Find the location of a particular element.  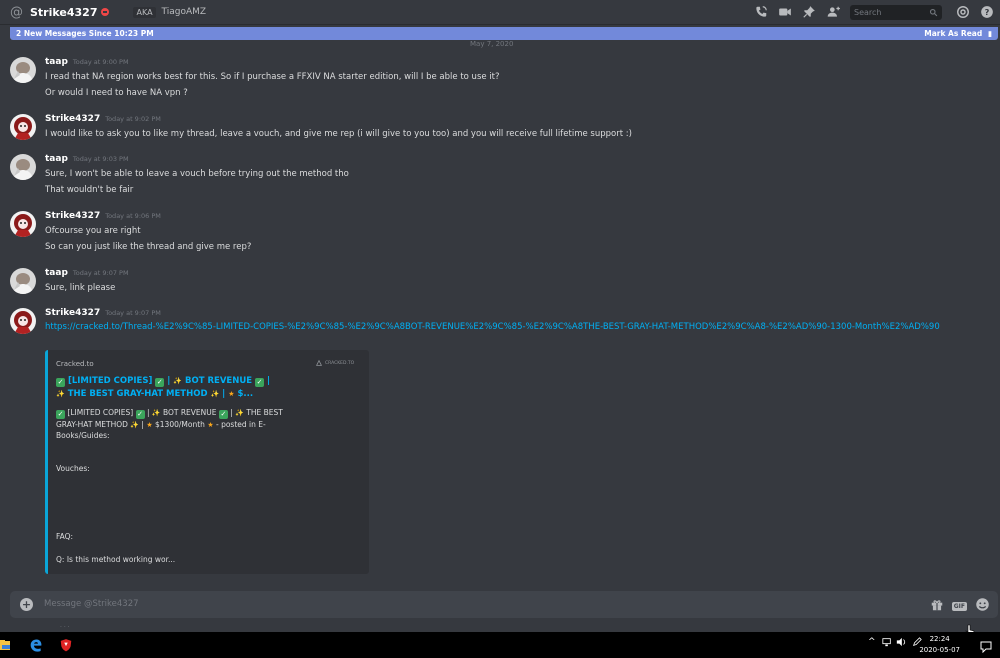

typing-indicator: · · · is located at coordinates (65, 627).